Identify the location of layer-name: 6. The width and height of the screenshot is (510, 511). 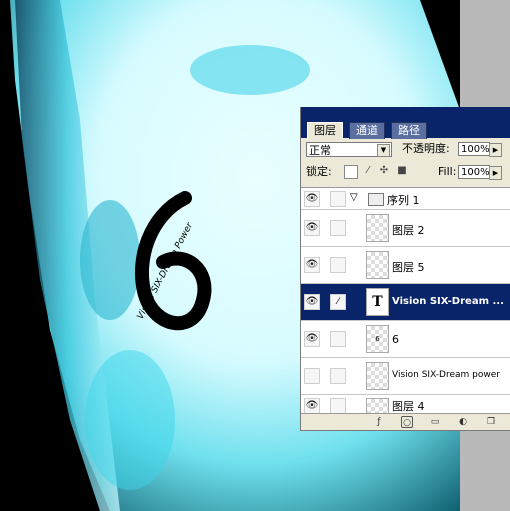
(395, 339).